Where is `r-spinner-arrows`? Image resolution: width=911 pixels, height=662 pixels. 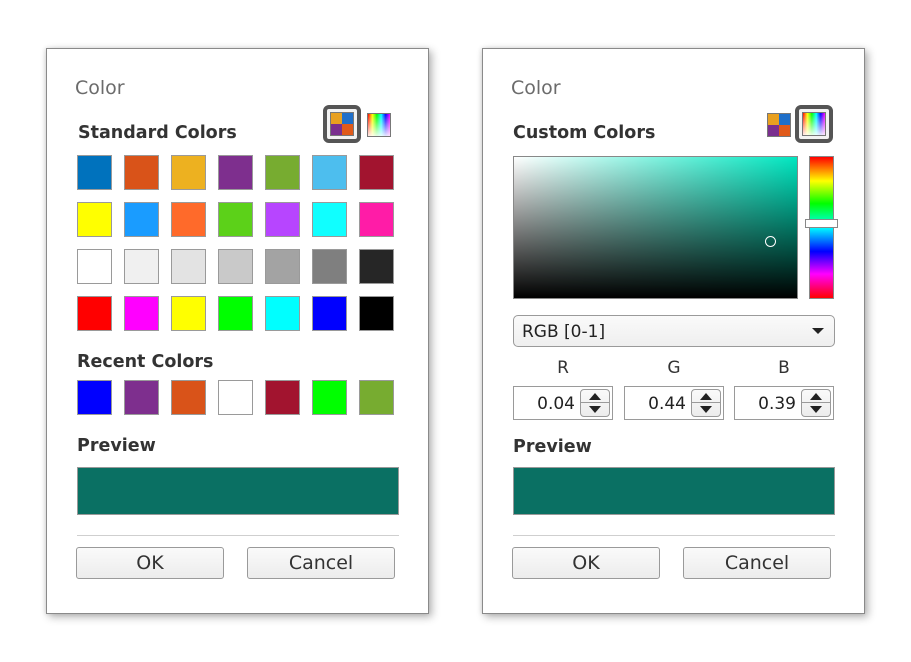 r-spinner-arrows is located at coordinates (595, 403).